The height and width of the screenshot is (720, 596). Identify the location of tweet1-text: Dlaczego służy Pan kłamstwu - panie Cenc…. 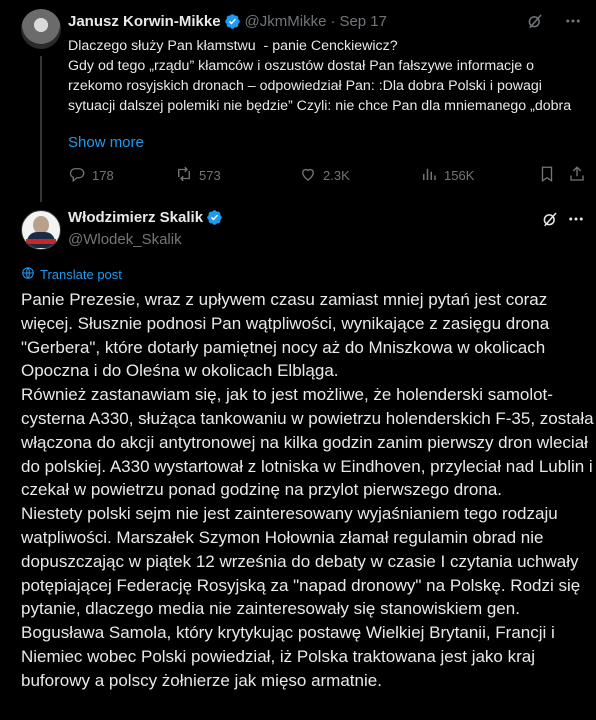
(320, 76).